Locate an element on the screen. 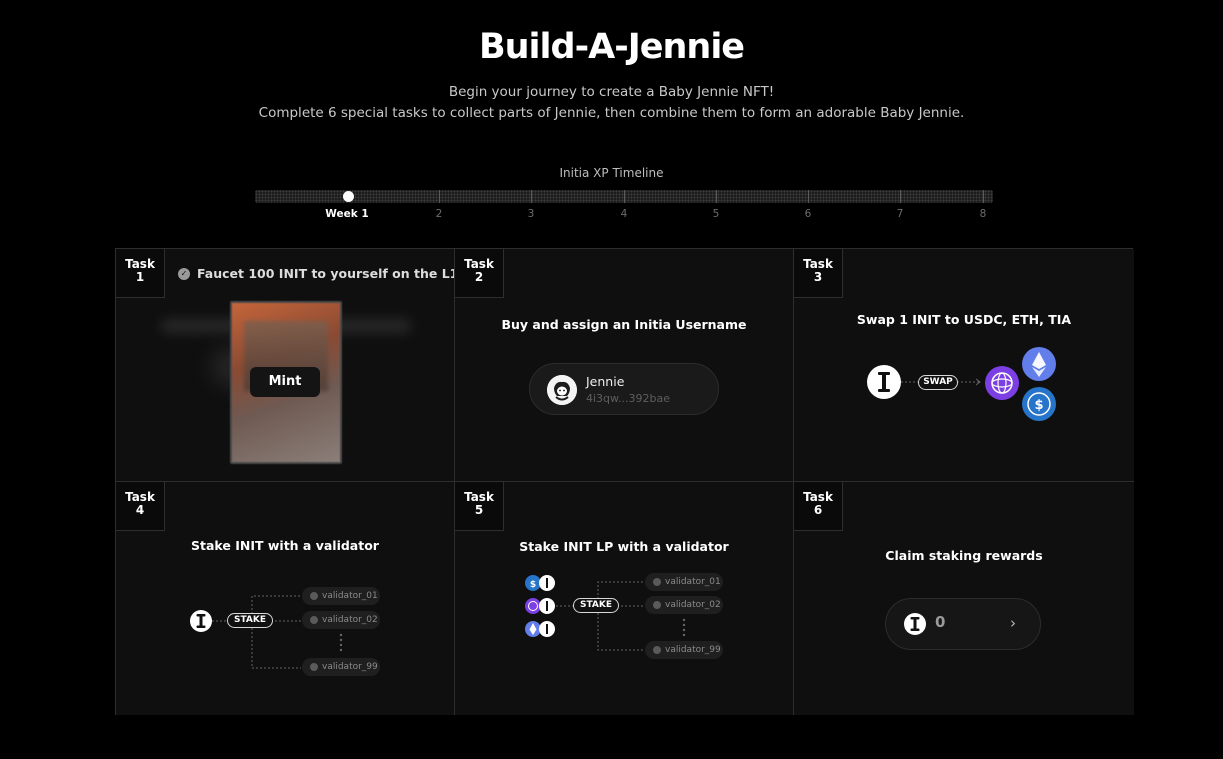 This screenshot has height=759, width=1223. avatar is located at coordinates (562, 390).